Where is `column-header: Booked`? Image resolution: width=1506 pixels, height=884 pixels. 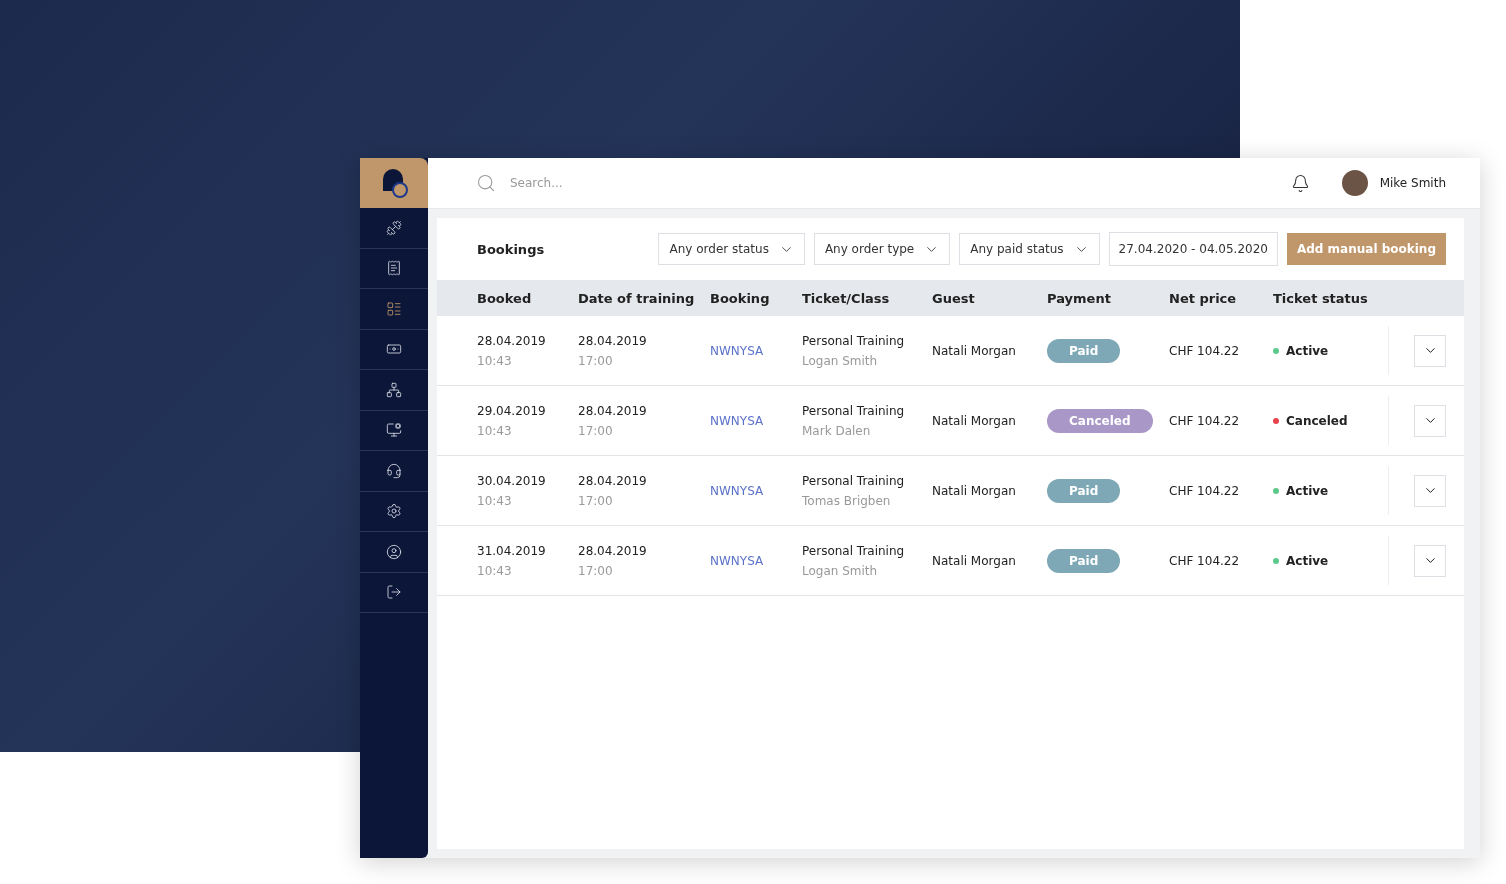 column-header: Booked is located at coordinates (505, 298).